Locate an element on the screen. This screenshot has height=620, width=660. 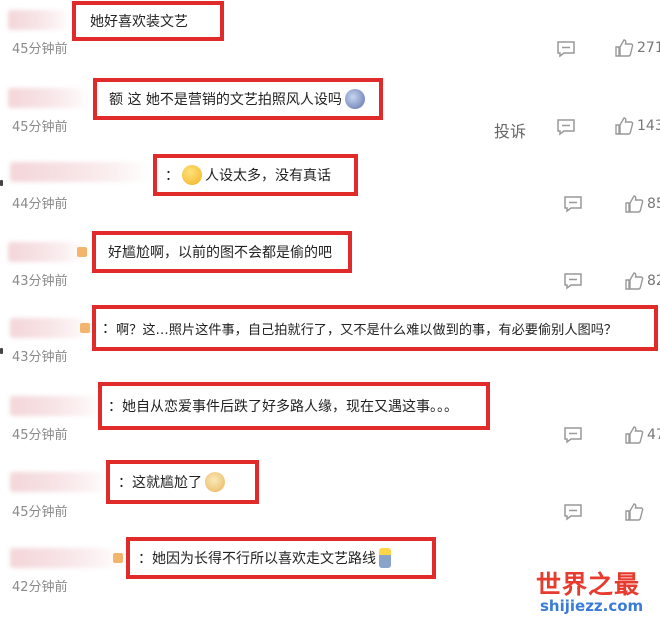
comment-text: 她因为长得不行所以喜欢走文艺路线 is located at coordinates (264, 559).